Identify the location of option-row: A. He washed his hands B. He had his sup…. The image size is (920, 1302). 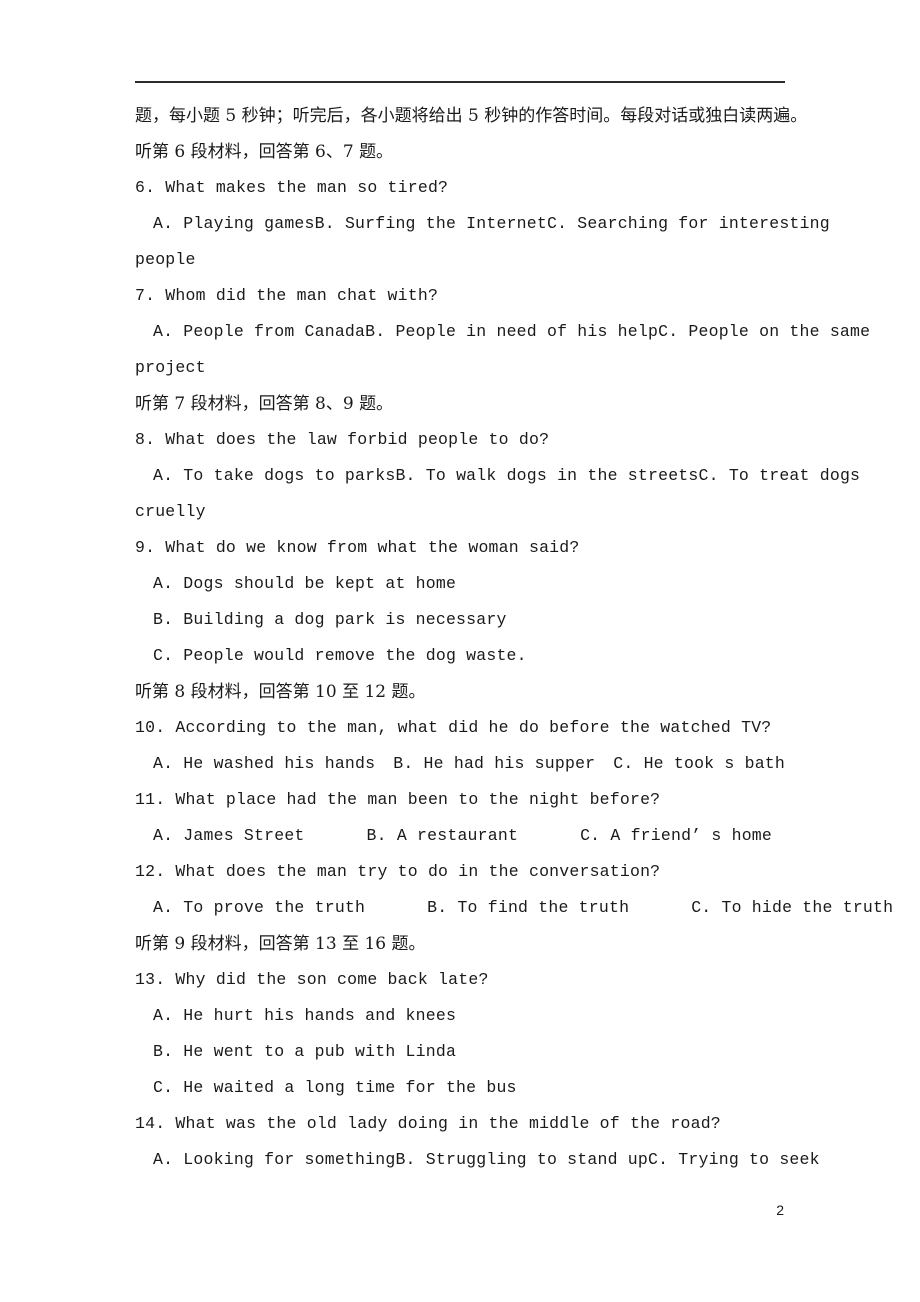
(469, 764).